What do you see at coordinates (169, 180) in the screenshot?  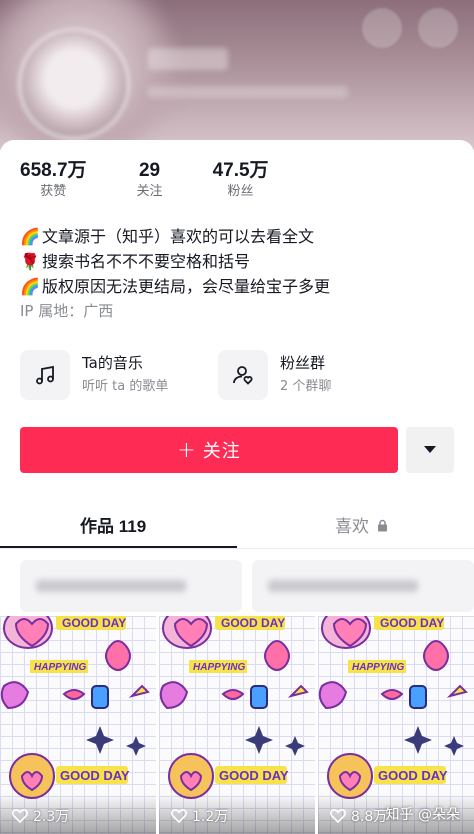 I see `profile-stats: 658.7万 获赞 29 关注 47.5万 粉丝` at bounding box center [169, 180].